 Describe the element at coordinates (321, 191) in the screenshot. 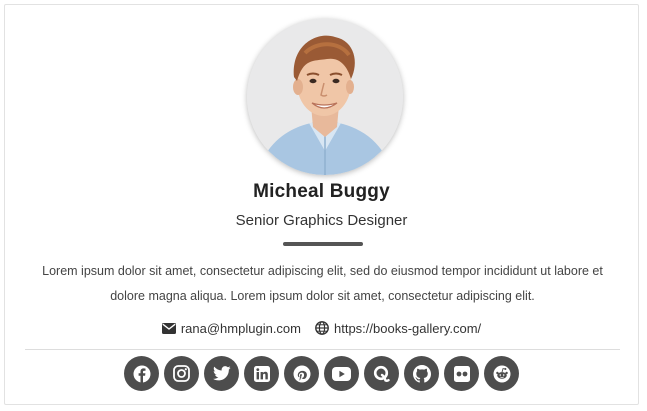

I see `profile-name: Micheal Buggy` at that location.